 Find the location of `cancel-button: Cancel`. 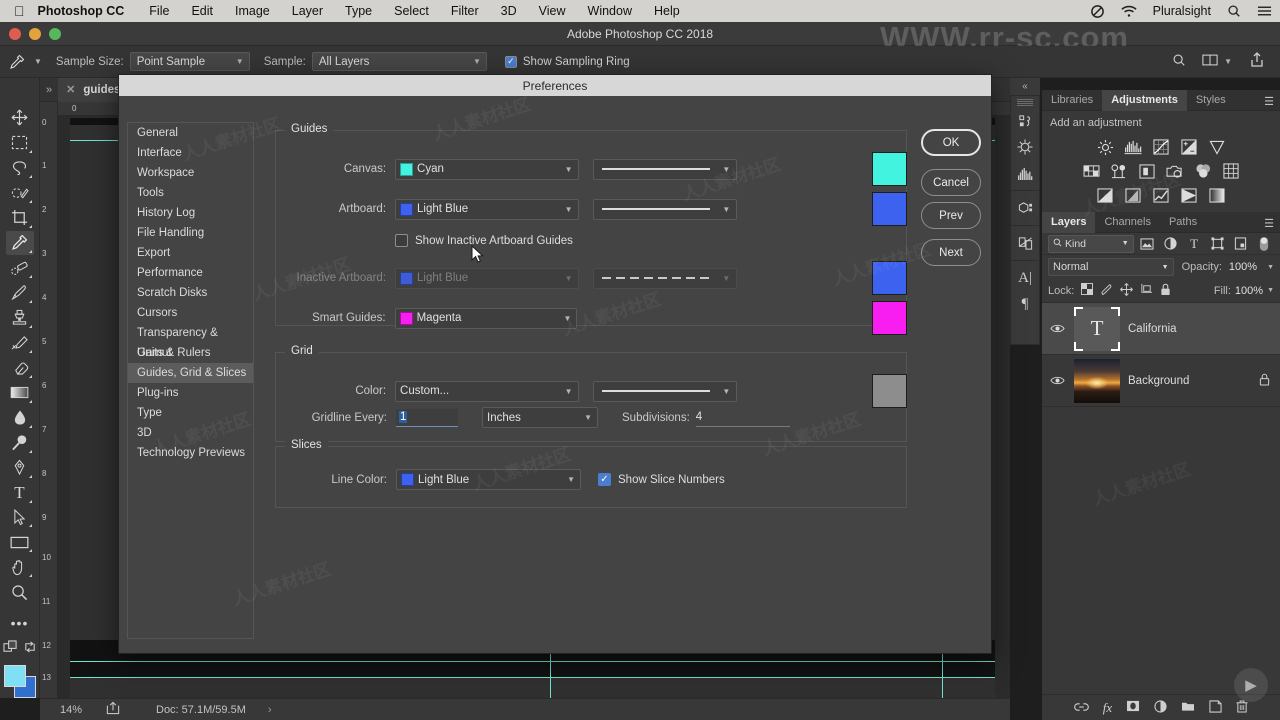

cancel-button: Cancel is located at coordinates (951, 182).